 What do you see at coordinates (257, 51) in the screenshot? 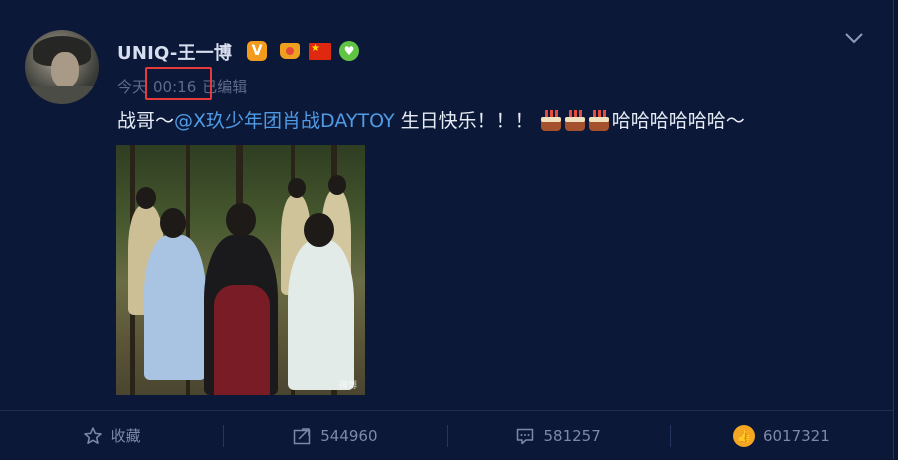
I see `verified-badge-icon: V` at bounding box center [257, 51].